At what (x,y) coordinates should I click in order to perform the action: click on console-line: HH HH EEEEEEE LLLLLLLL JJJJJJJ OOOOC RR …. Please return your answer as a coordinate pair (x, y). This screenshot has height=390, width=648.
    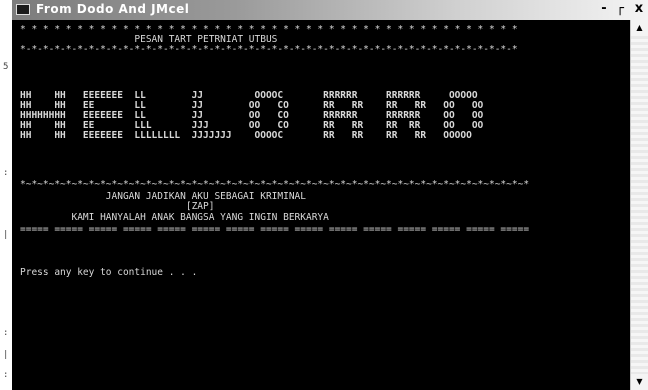
    Looking at the image, I should click on (246, 135).